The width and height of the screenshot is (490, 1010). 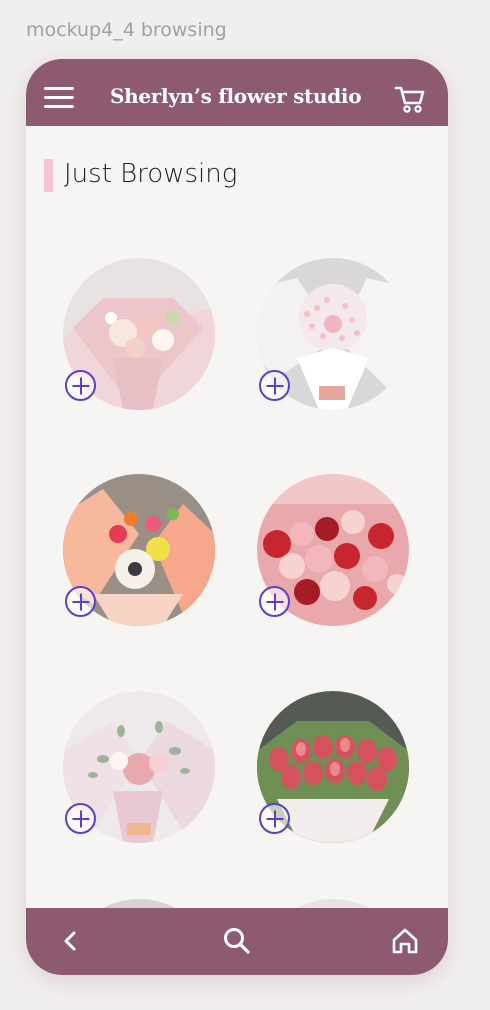 I want to click on heading-accent-bar, so click(x=48, y=175).